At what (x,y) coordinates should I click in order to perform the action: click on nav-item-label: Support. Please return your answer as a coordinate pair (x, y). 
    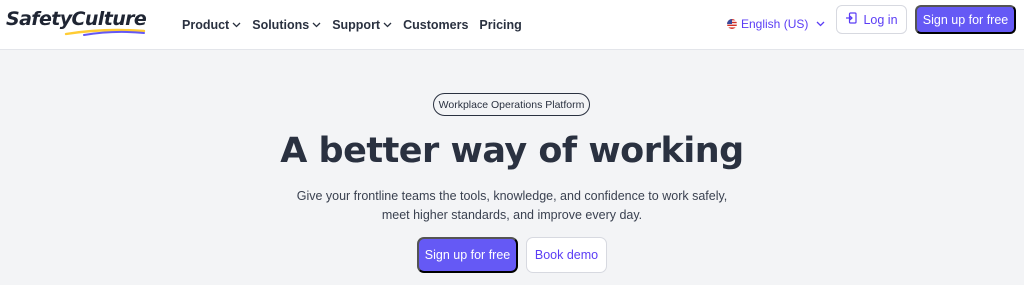
    Looking at the image, I should click on (356, 25).